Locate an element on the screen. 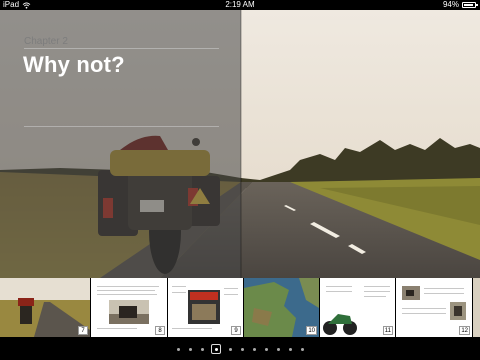 This screenshot has width=480, height=360. page-number: 11 is located at coordinates (387, 330).